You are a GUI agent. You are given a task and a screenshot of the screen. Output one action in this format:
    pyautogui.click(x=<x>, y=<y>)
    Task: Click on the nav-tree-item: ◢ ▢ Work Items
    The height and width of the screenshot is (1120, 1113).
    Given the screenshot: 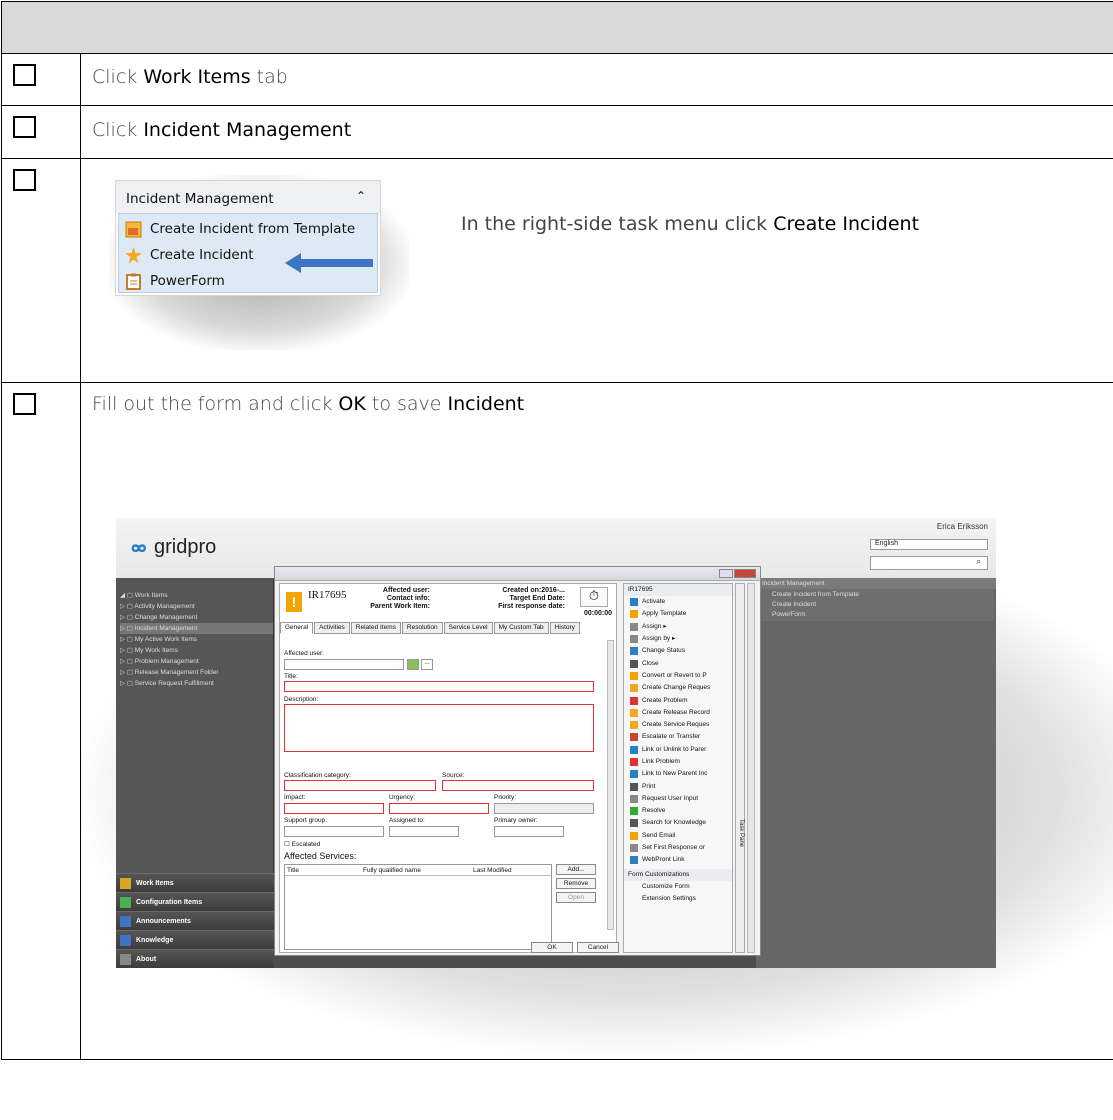 What is the action you would take?
    pyautogui.click(x=196, y=595)
    